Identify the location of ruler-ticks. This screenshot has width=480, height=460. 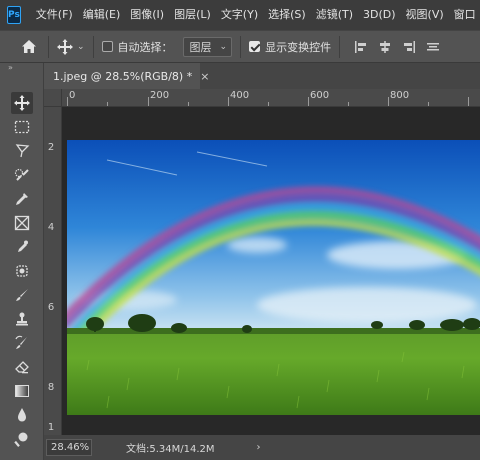
(268, 101).